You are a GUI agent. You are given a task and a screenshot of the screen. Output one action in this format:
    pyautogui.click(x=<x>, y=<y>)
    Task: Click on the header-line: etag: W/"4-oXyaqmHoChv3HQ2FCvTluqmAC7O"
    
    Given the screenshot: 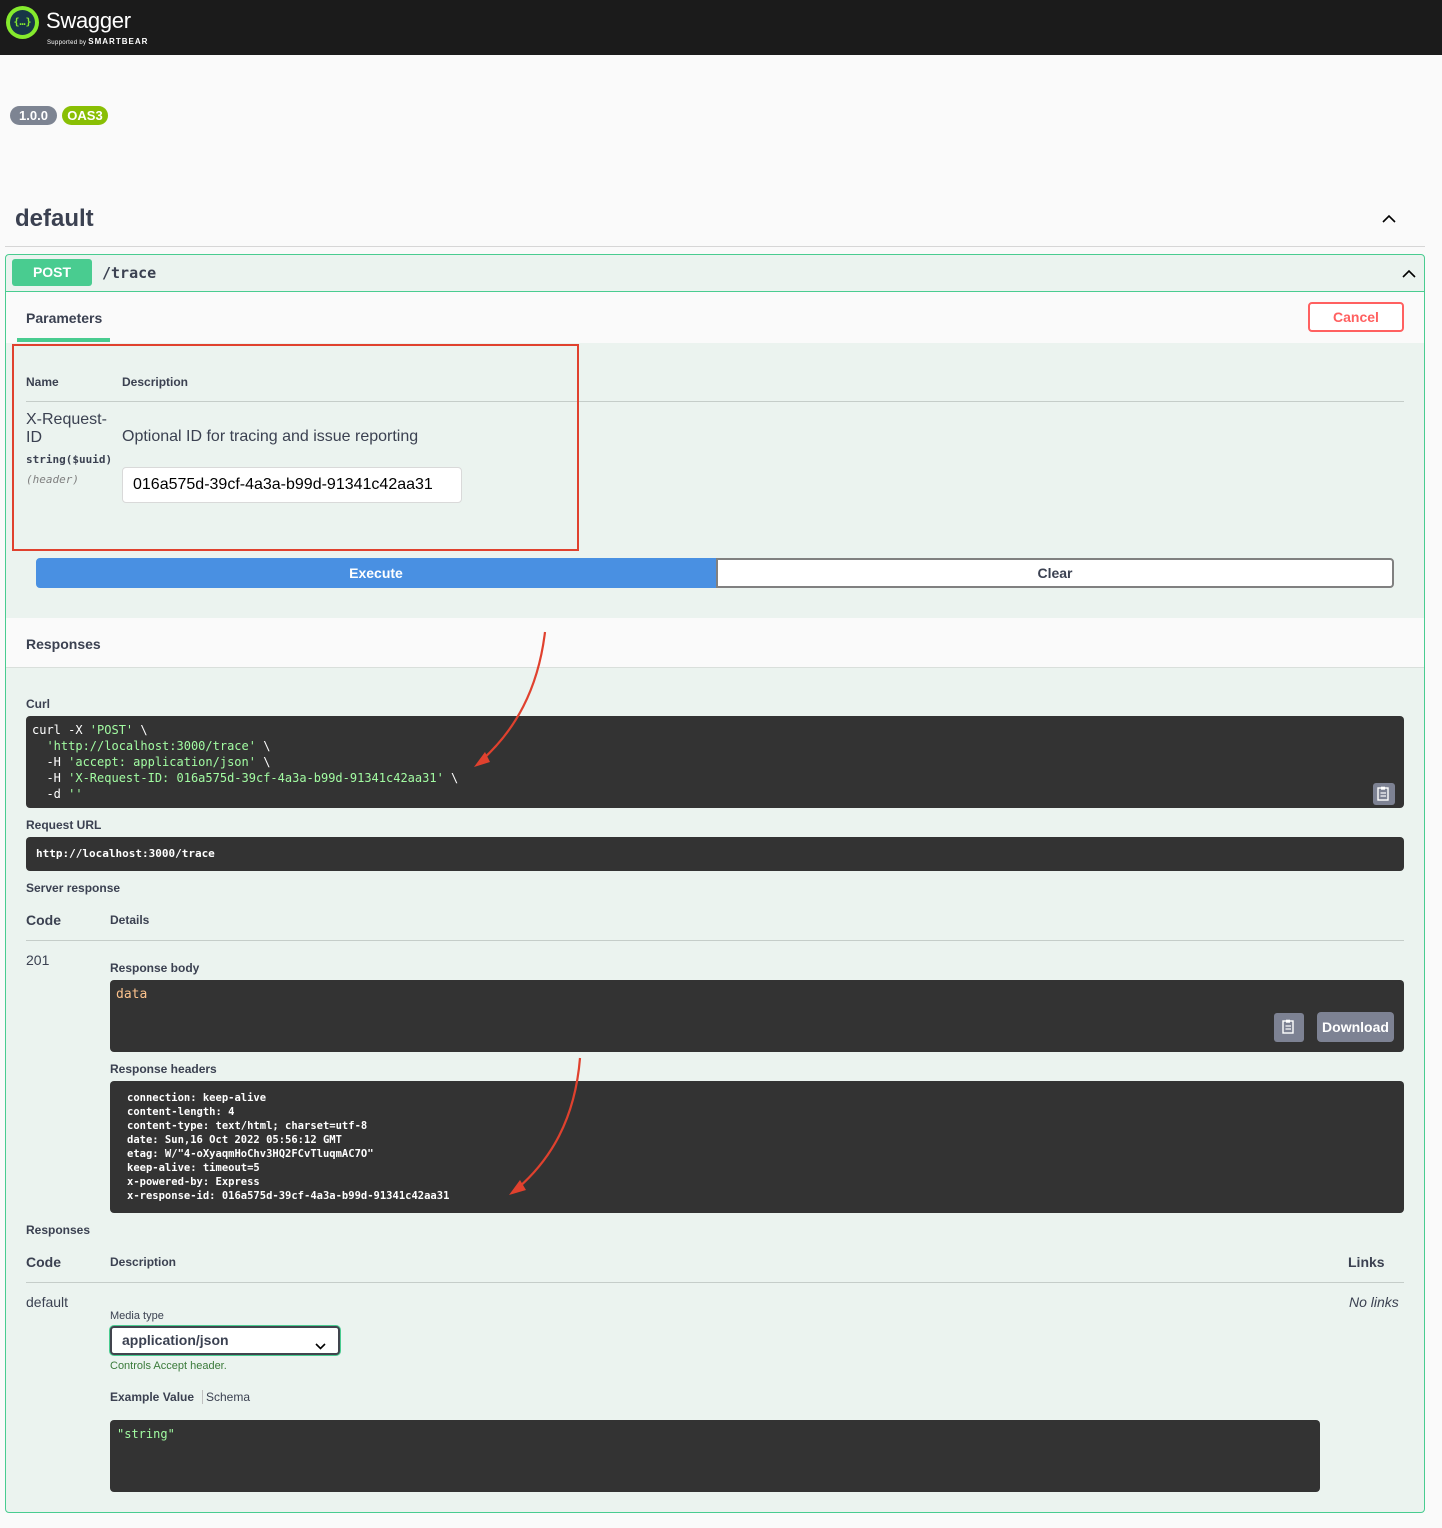 What is the action you would take?
    pyautogui.click(x=250, y=1154)
    